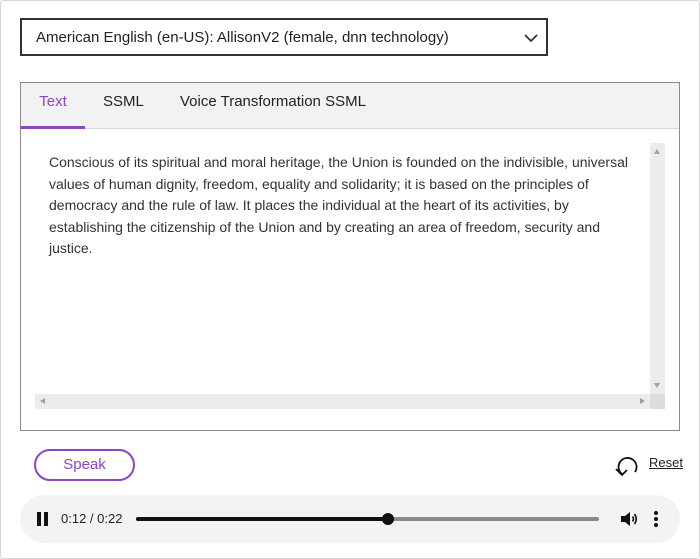  I want to click on scroll-left-icon, so click(42, 401).